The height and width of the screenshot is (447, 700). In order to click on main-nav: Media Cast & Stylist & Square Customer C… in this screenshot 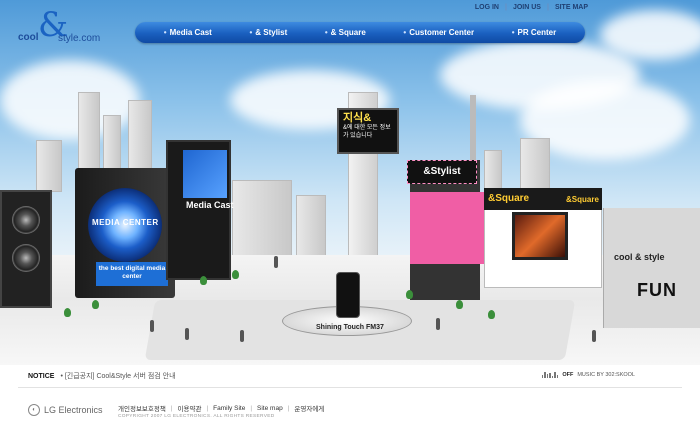, I will do `click(360, 32)`.